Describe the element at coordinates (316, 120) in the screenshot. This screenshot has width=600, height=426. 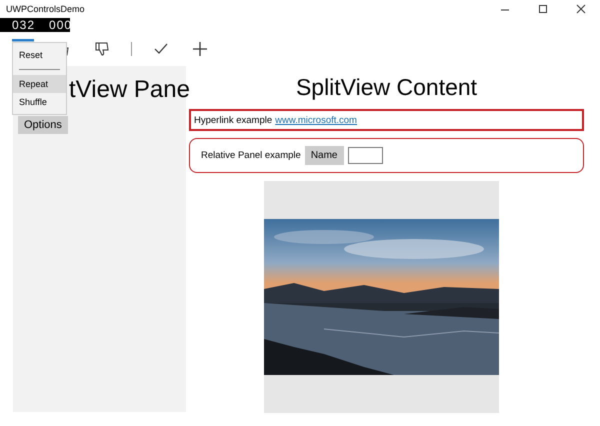
I see `hyperlink: www.microsoft.com` at that location.